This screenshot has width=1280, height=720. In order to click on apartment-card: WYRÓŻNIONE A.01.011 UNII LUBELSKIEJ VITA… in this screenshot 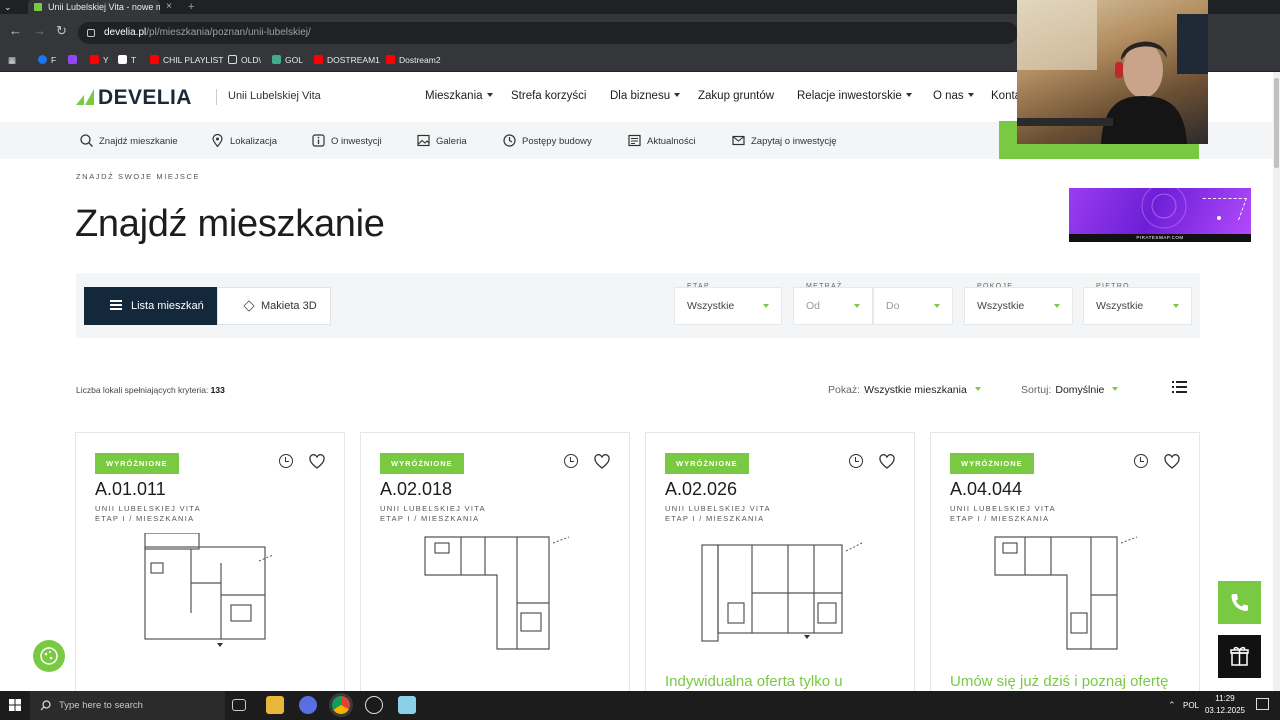, I will do `click(210, 567)`.